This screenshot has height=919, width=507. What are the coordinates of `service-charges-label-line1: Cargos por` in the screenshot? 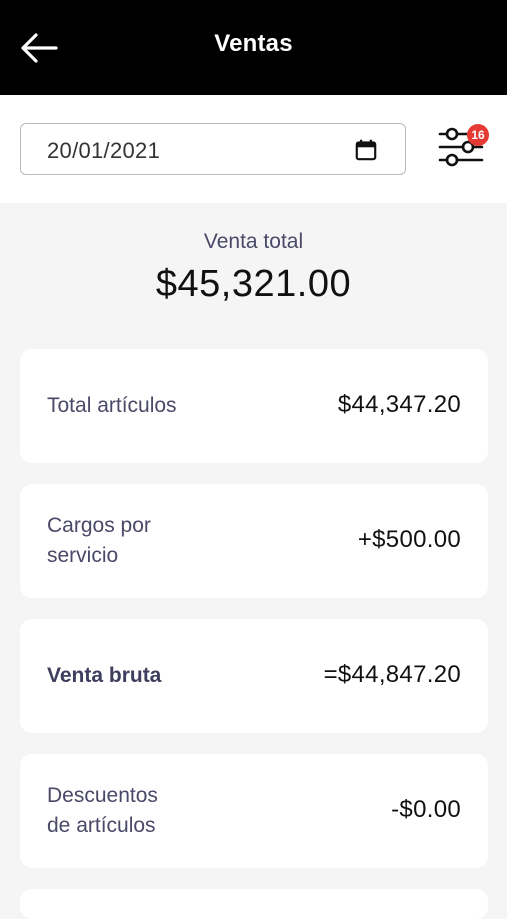 It's located at (99, 525).